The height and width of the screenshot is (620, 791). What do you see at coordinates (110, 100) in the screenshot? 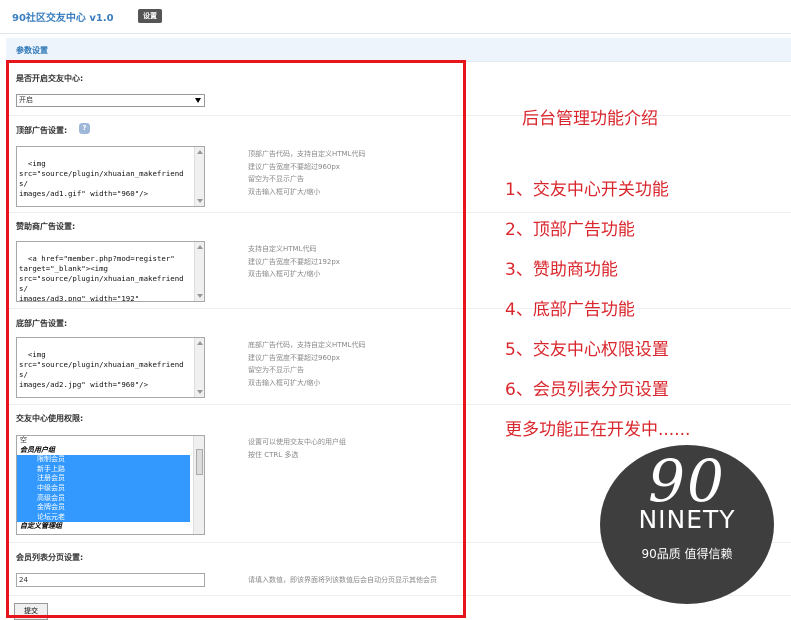
I see `enable-select: 开启` at bounding box center [110, 100].